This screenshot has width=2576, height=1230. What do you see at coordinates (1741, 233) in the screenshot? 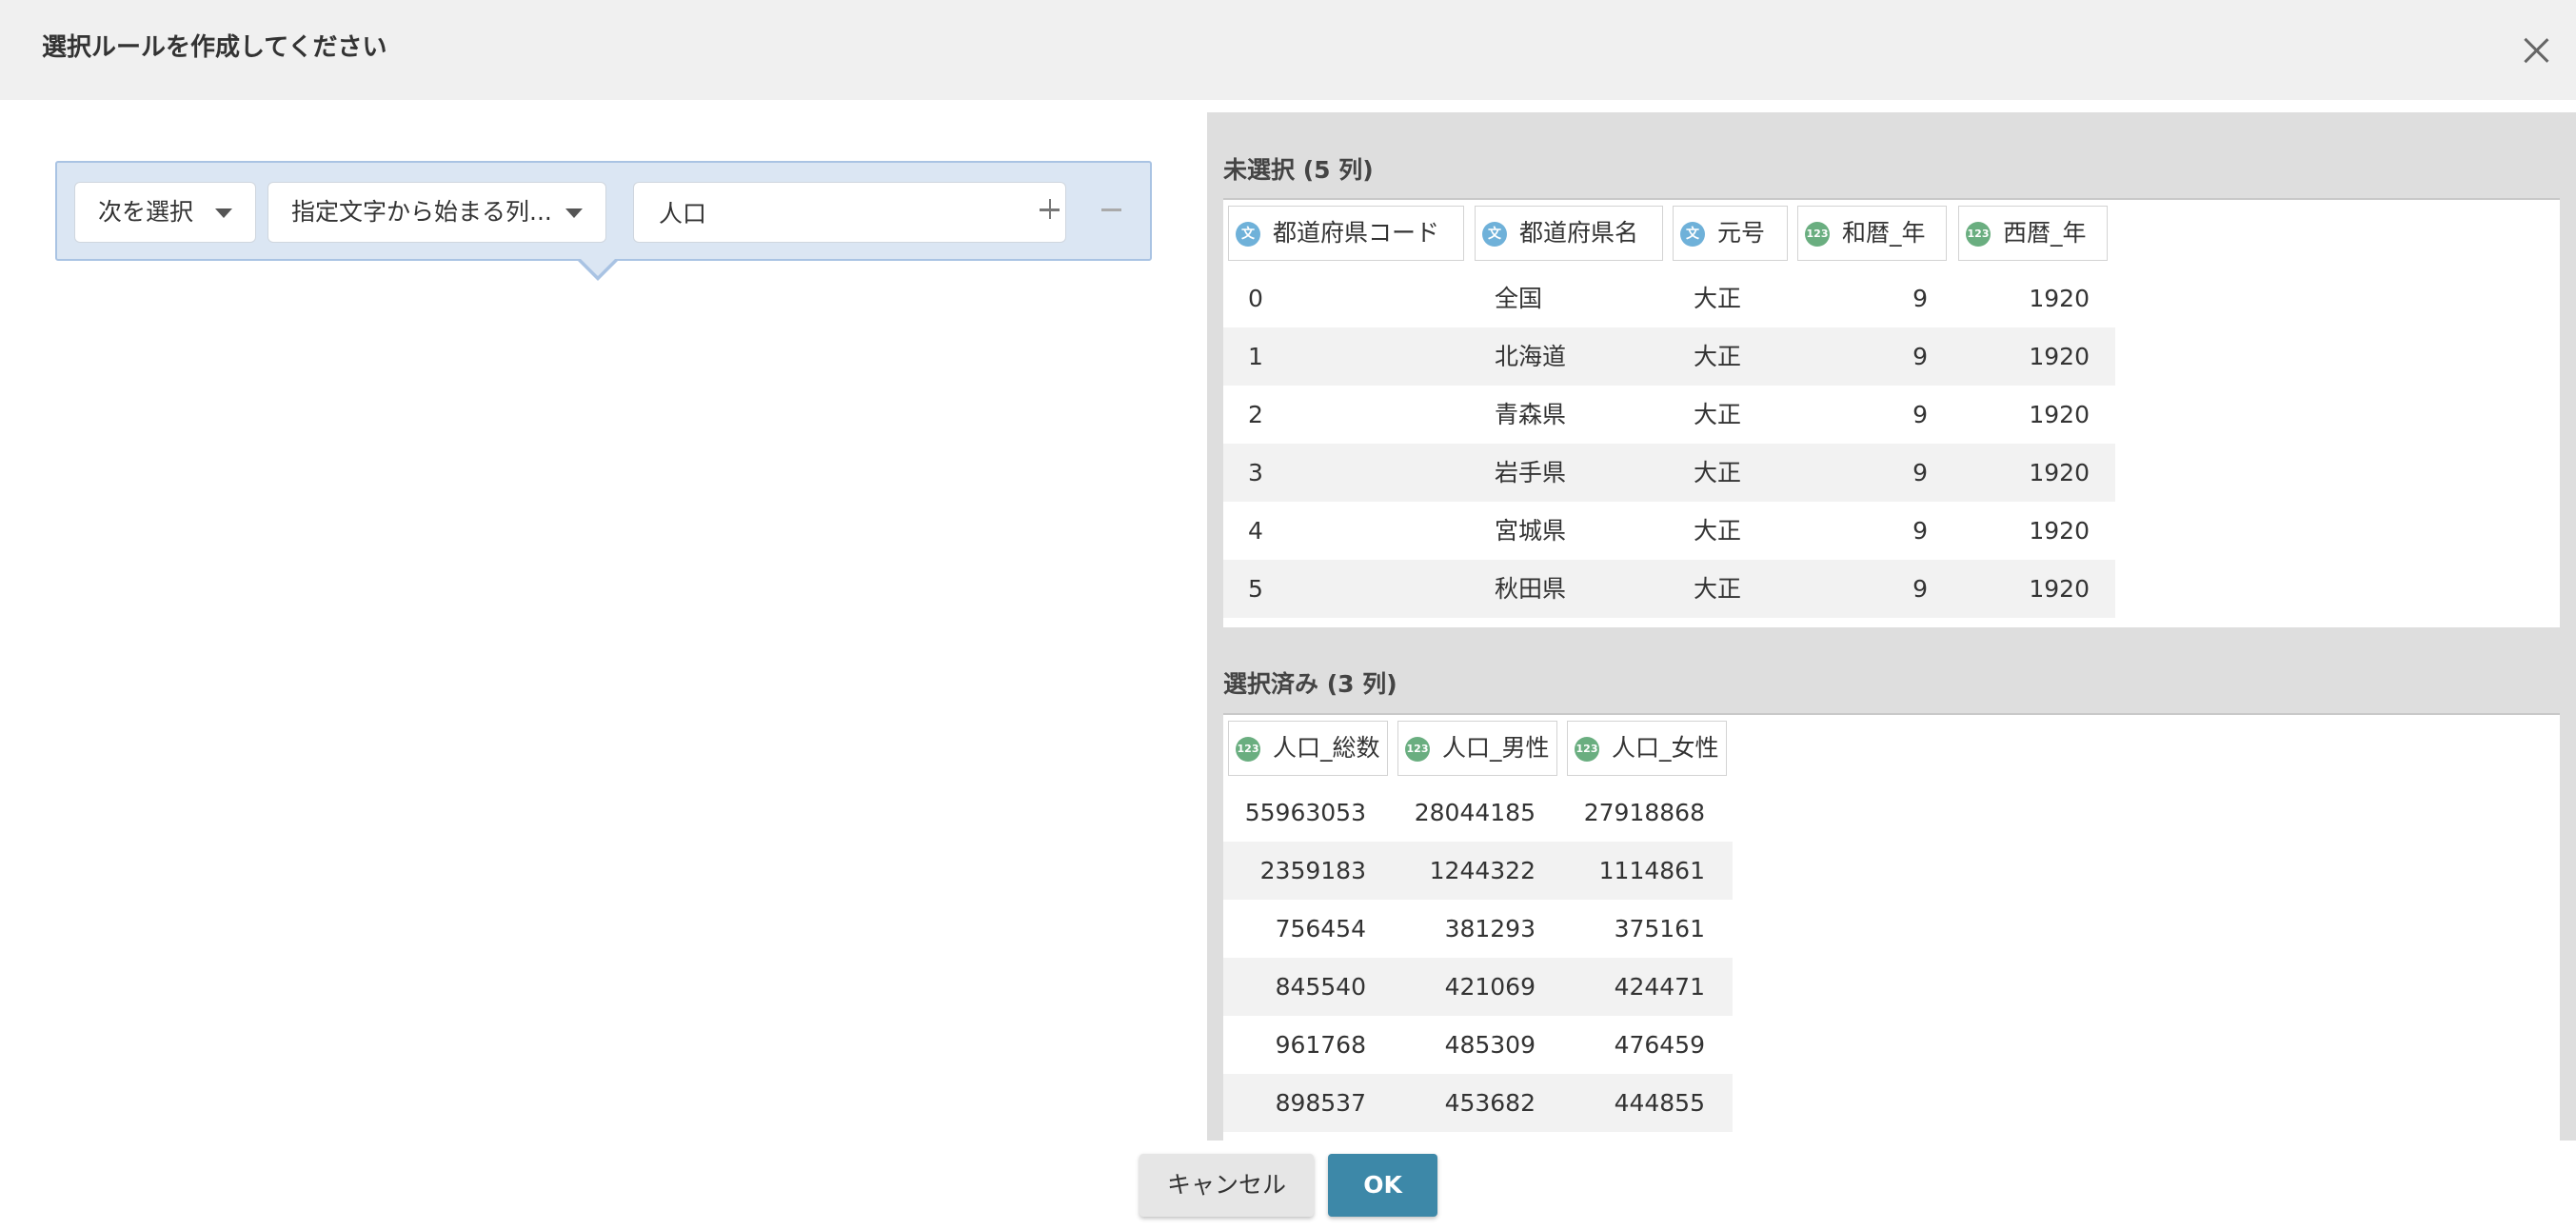
I see `column-header-label: 元号` at bounding box center [1741, 233].